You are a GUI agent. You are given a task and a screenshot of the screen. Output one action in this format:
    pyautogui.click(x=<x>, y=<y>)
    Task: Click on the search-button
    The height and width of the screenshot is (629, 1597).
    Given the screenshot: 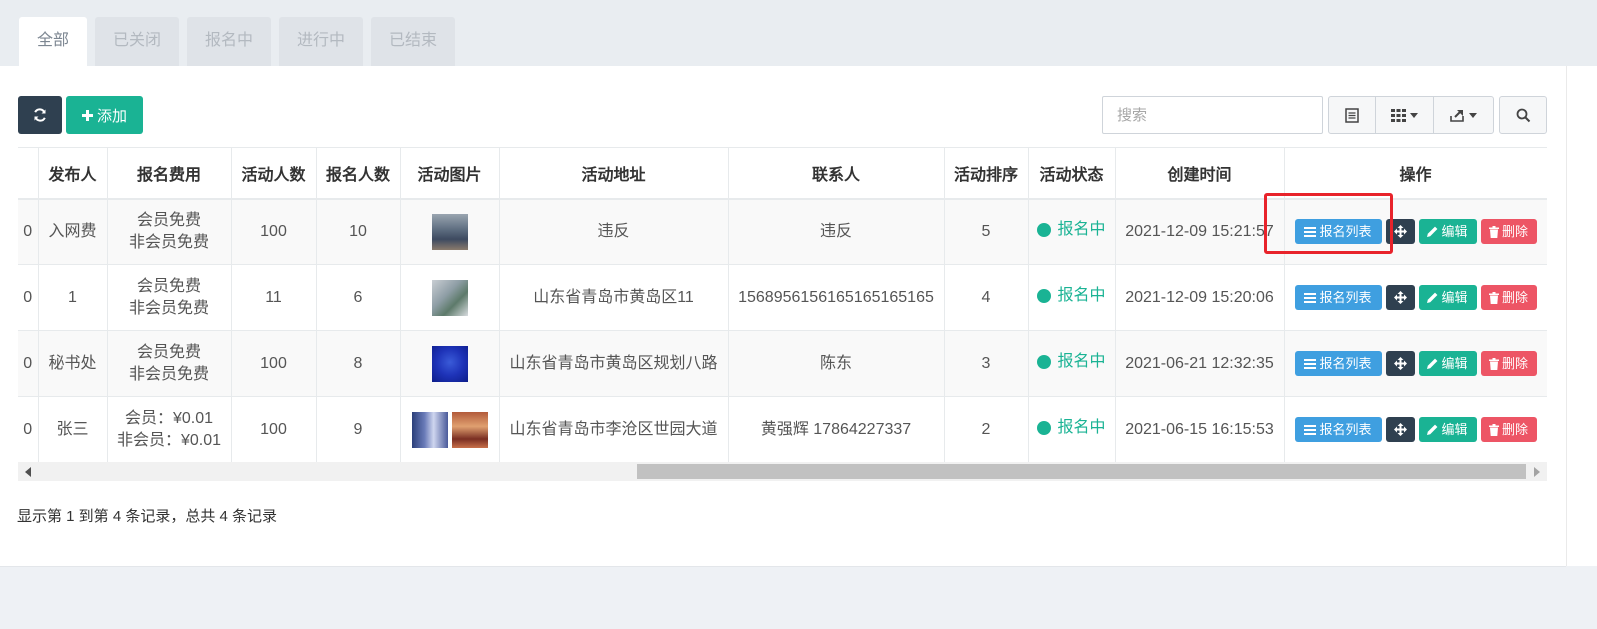 What is the action you would take?
    pyautogui.click(x=1523, y=115)
    